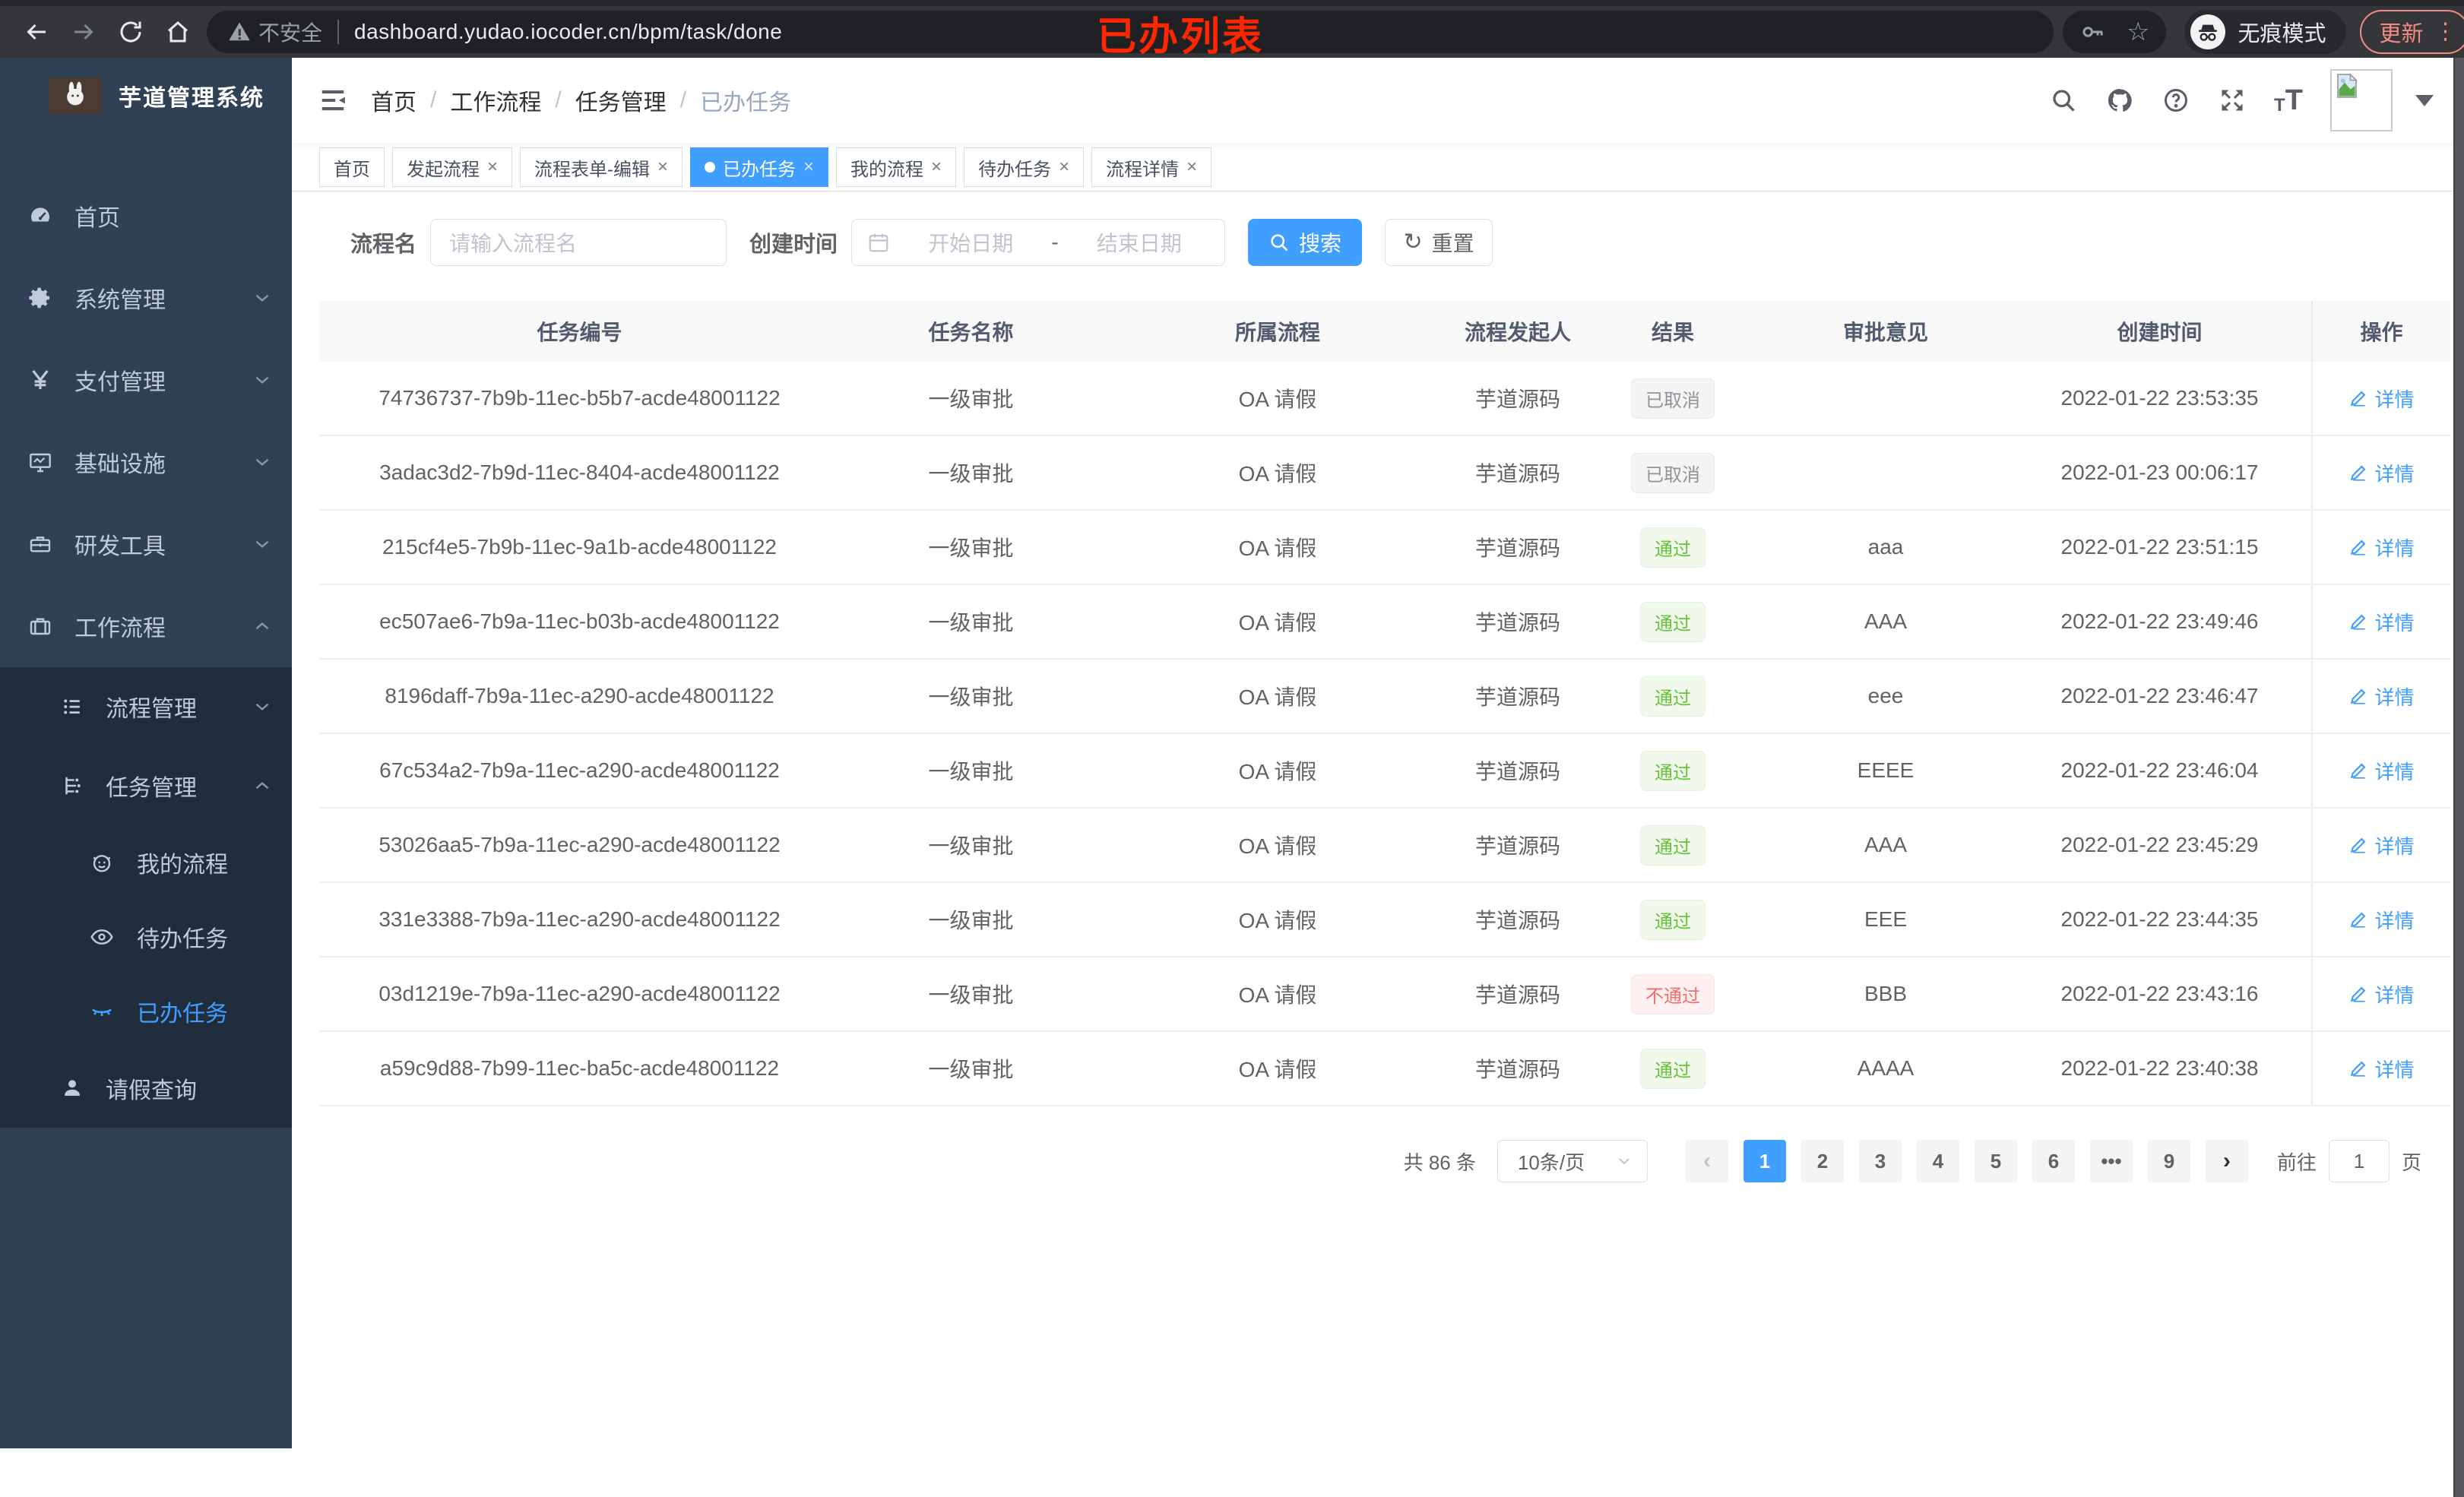 The height and width of the screenshot is (1497, 2464). Describe the element at coordinates (2159, 472) in the screenshot. I see `cell-created: 2022-01-23 00:06:17` at that location.